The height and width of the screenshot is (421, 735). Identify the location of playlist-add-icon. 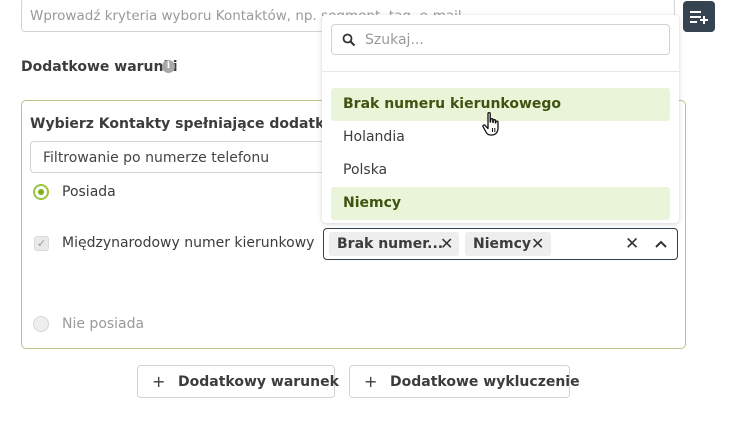
(699, 17).